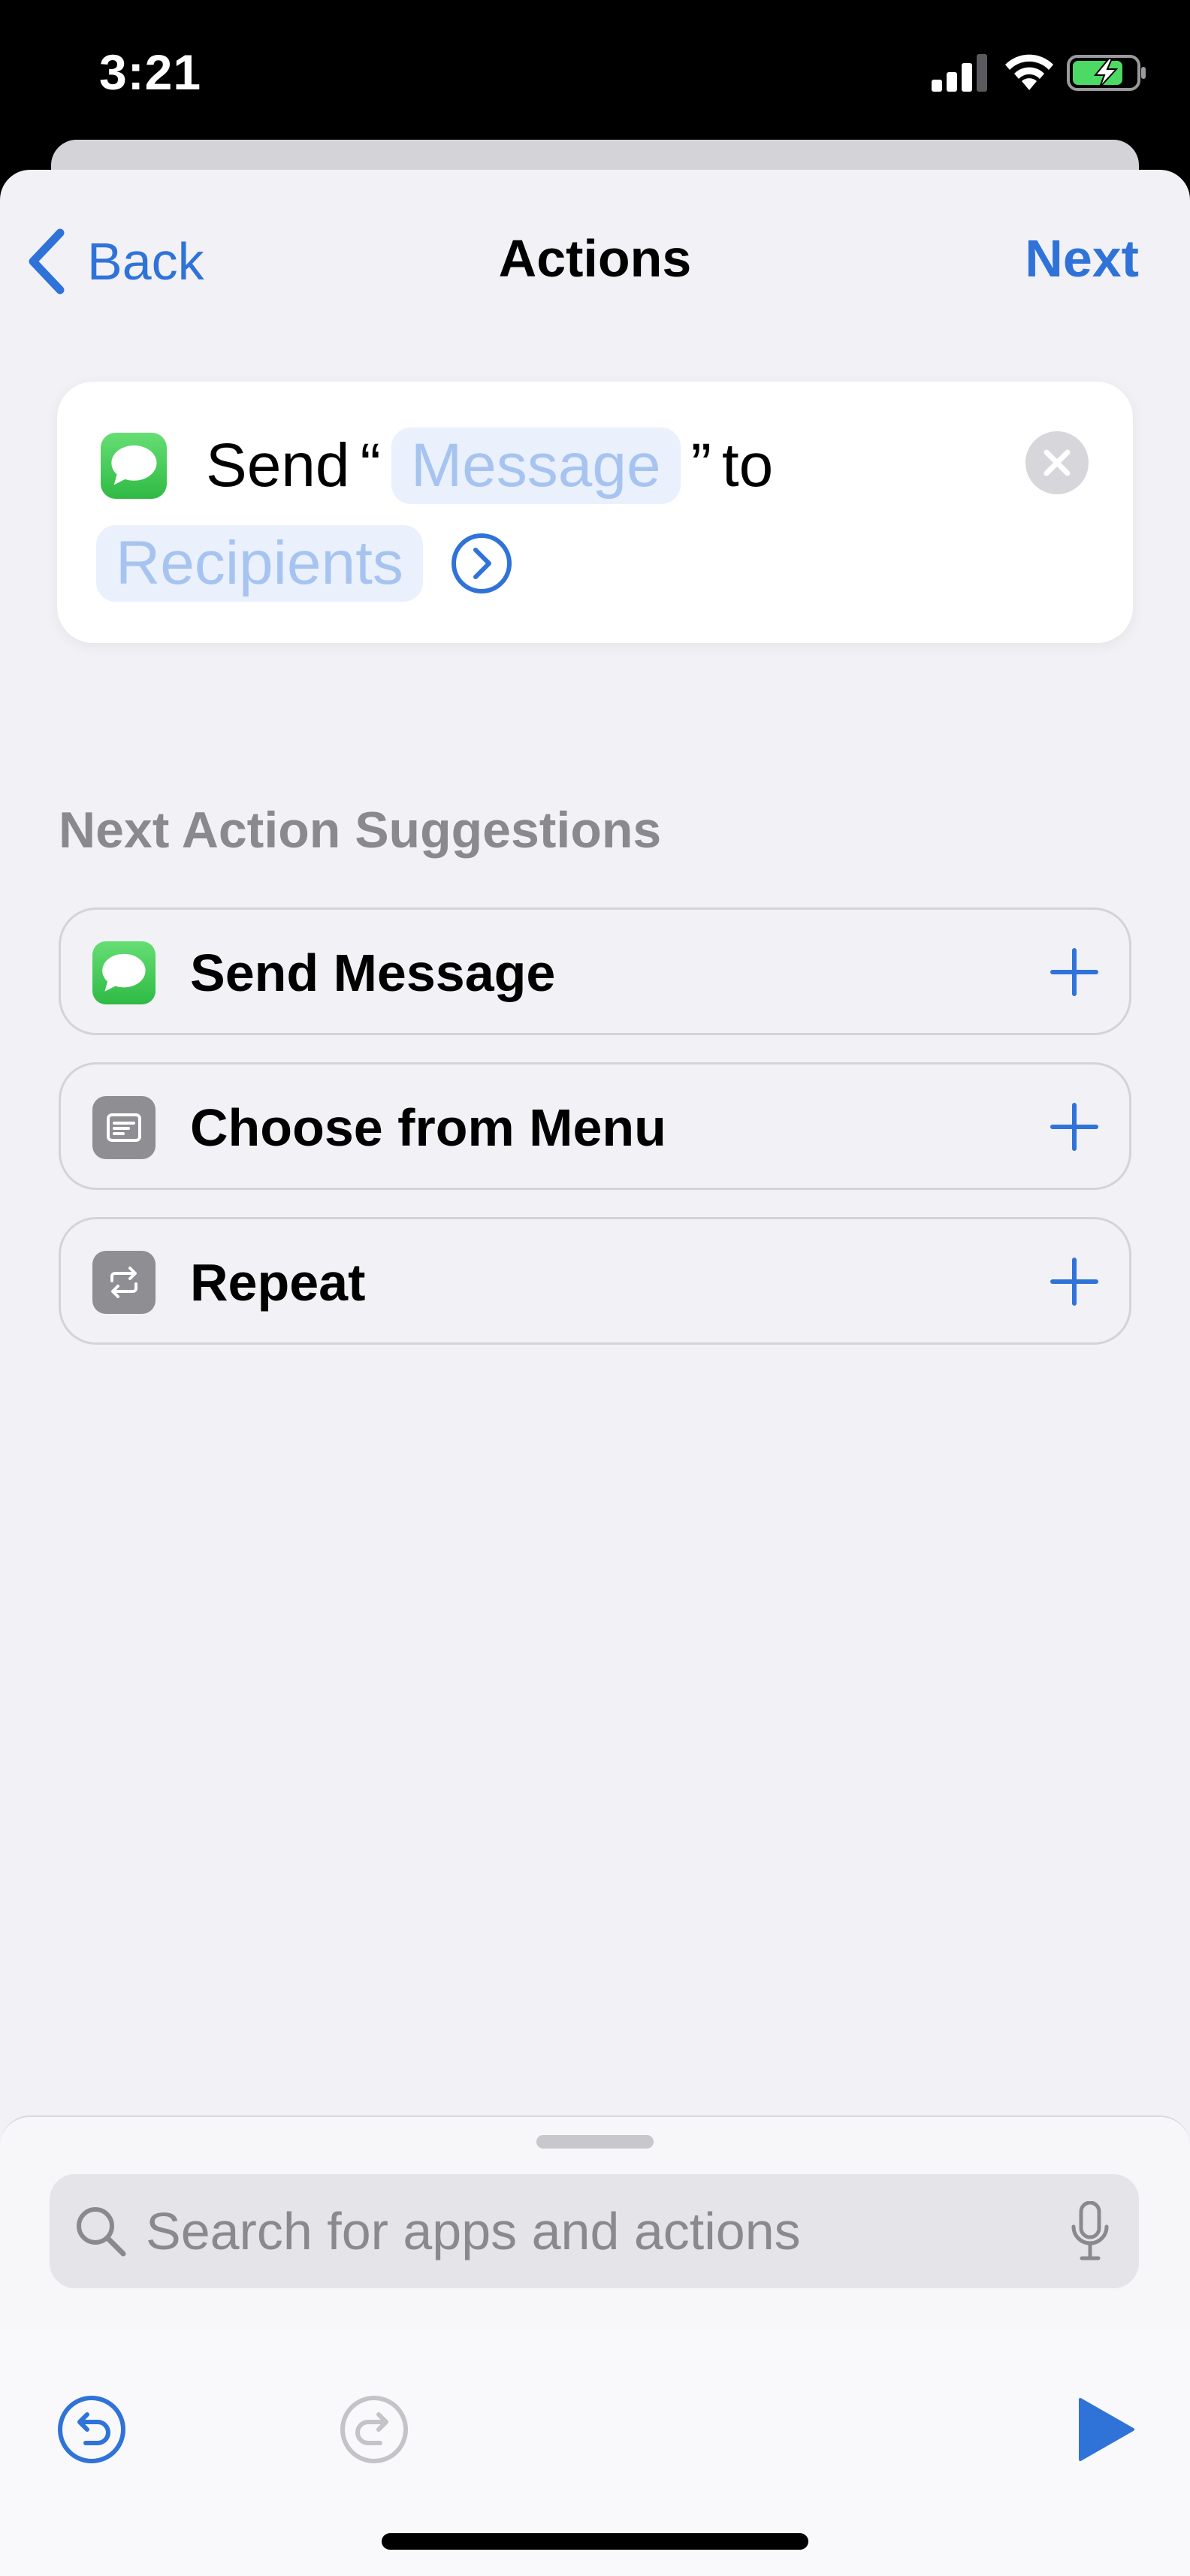  I want to click on status-time: 3:21, so click(150, 72).